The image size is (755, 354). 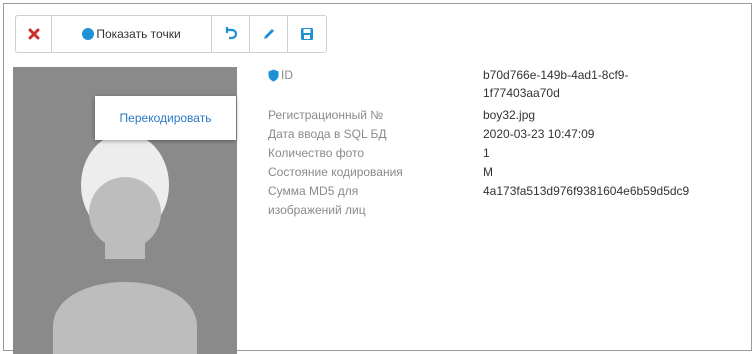 I want to click on date-label: Дата ввода в SQL БД, so click(x=327, y=134).